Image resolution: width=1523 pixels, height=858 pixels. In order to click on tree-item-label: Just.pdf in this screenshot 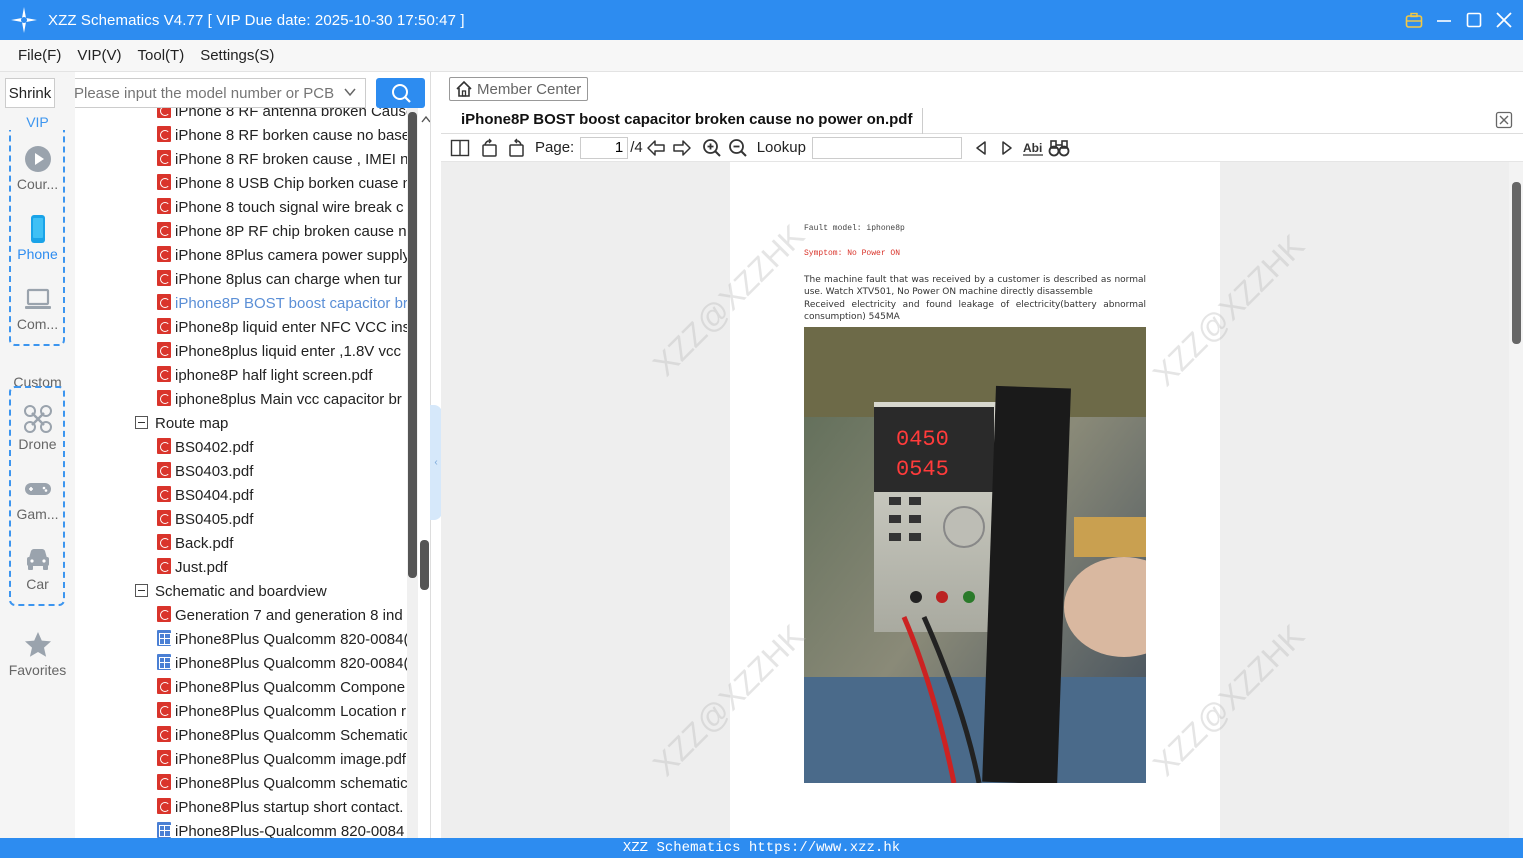, I will do `click(201, 567)`.